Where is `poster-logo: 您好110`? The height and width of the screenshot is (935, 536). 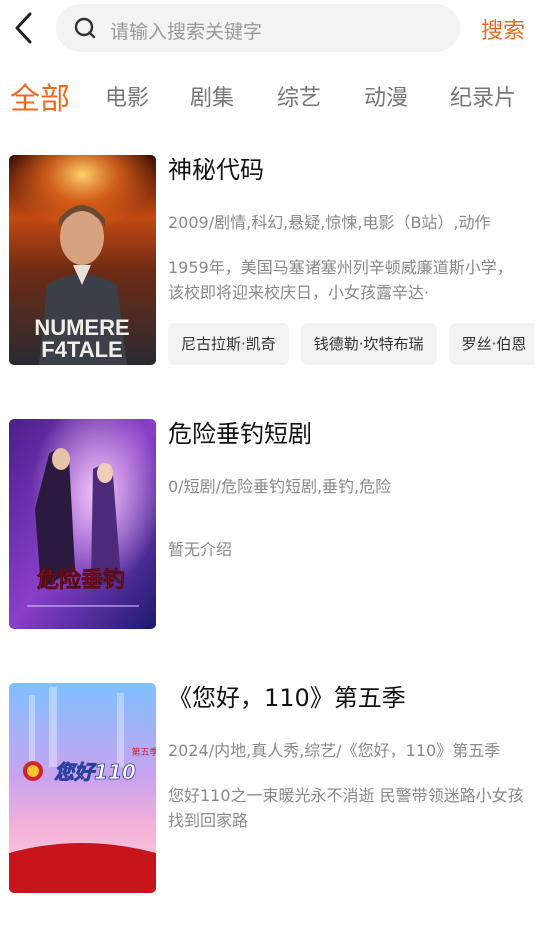
poster-logo: 您好110 is located at coordinates (95, 772).